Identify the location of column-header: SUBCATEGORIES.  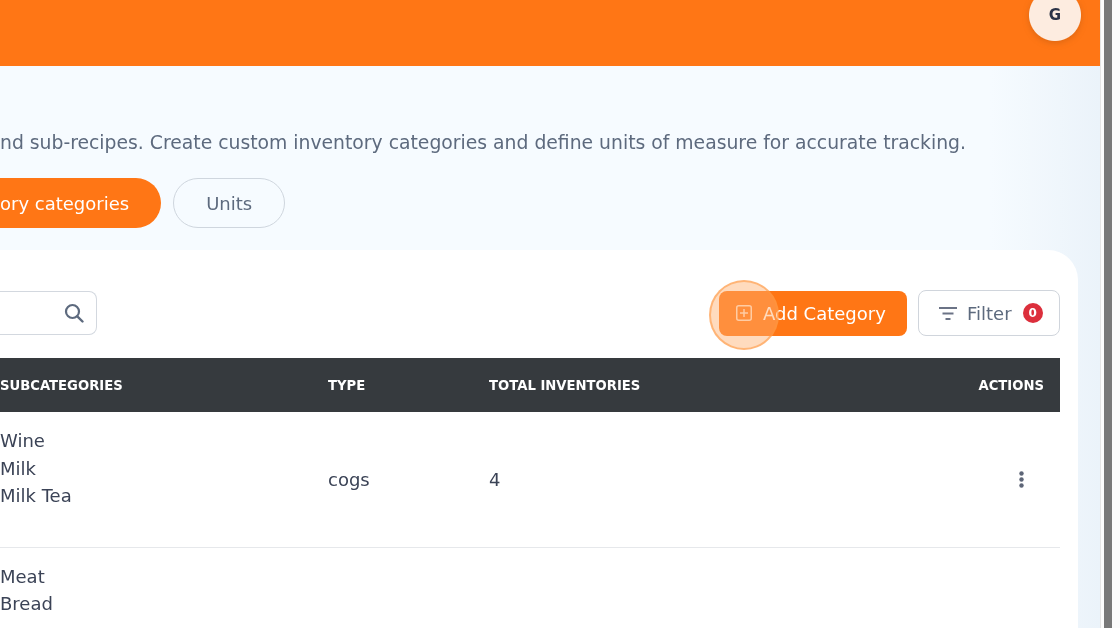
(62, 385).